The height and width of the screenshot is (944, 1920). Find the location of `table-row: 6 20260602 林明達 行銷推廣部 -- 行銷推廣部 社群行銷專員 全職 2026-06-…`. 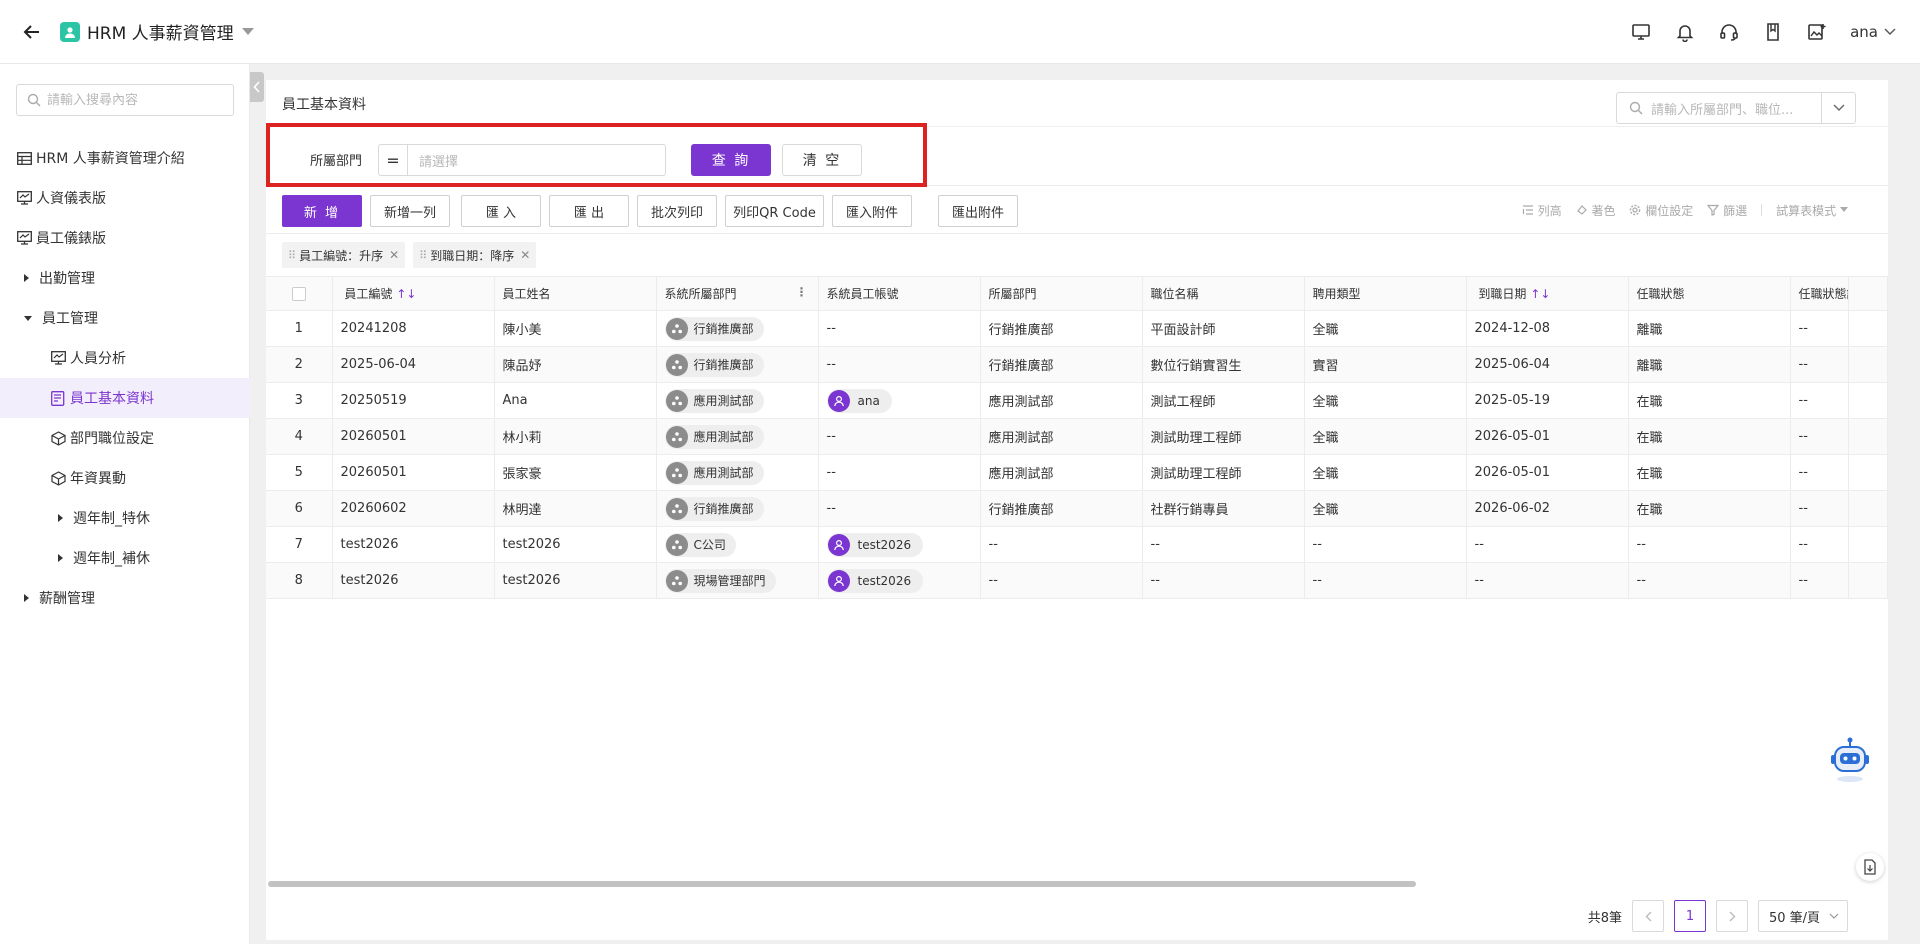

table-row: 6 20260602 林明達 行銷推廣部 -- 行銷推廣部 社群行銷專員 全職 2026-06-… is located at coordinates (1077, 508).